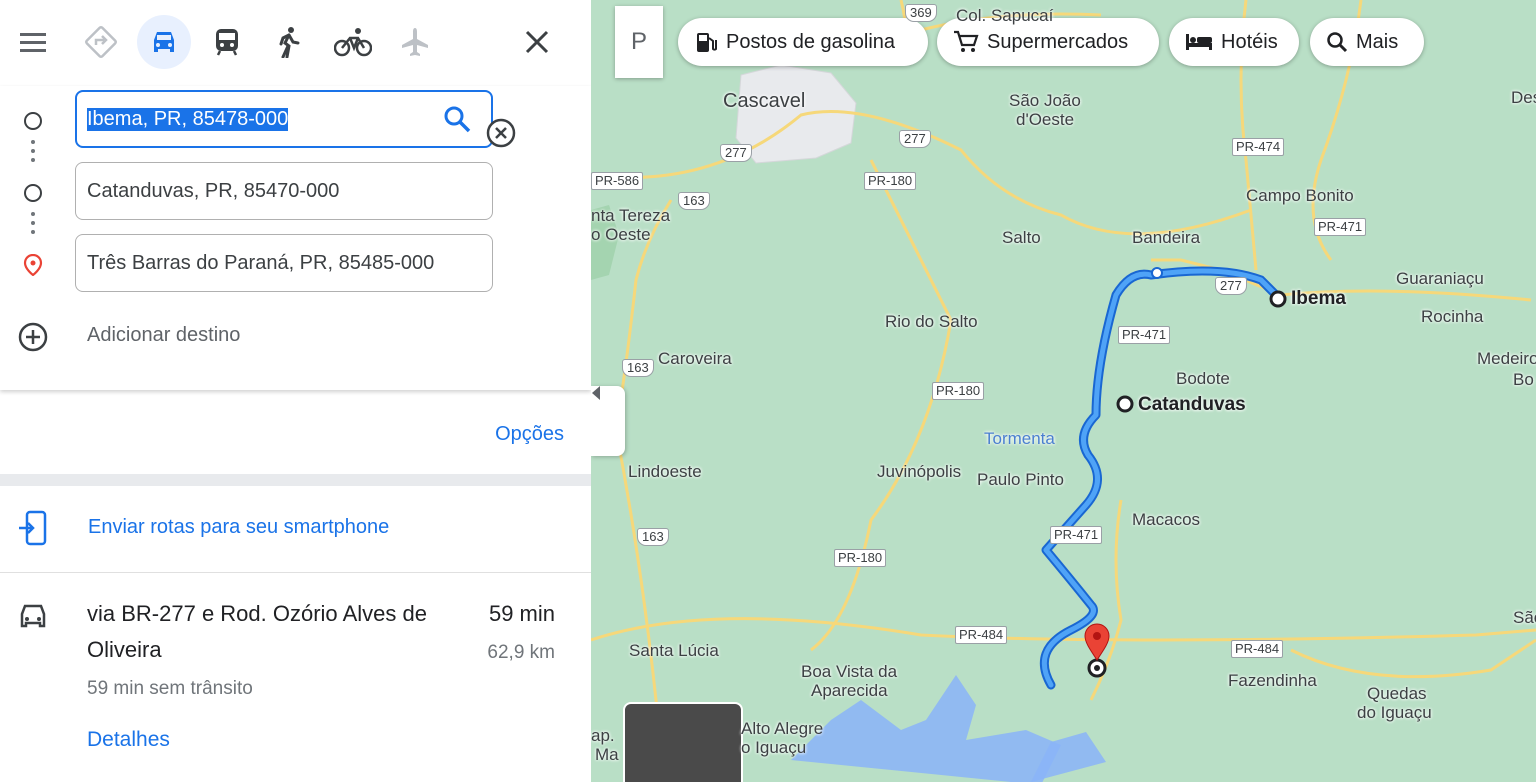 The height and width of the screenshot is (782, 1536). Describe the element at coordinates (603, 735) in the screenshot. I see `place-label: ap.` at that location.